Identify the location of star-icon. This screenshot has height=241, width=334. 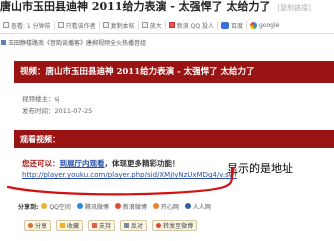
(63, 225).